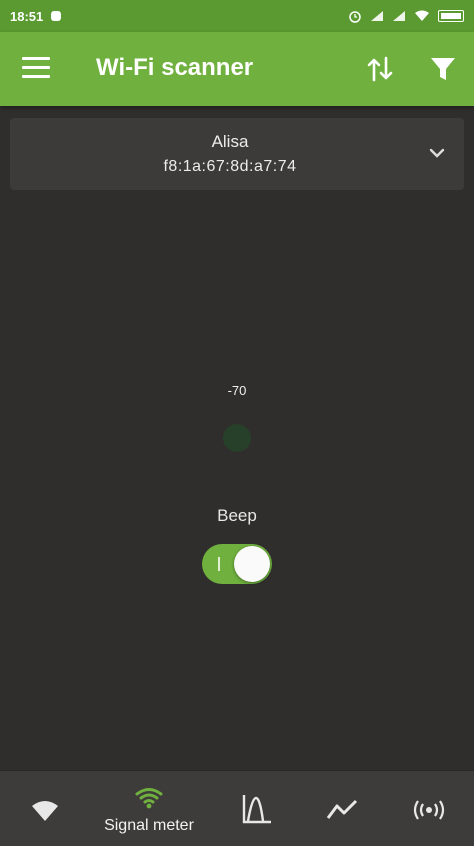 The height and width of the screenshot is (846, 474). I want to click on signal-meter-gauge: -100-90-80-70-60-50-40, so click(237, 389).